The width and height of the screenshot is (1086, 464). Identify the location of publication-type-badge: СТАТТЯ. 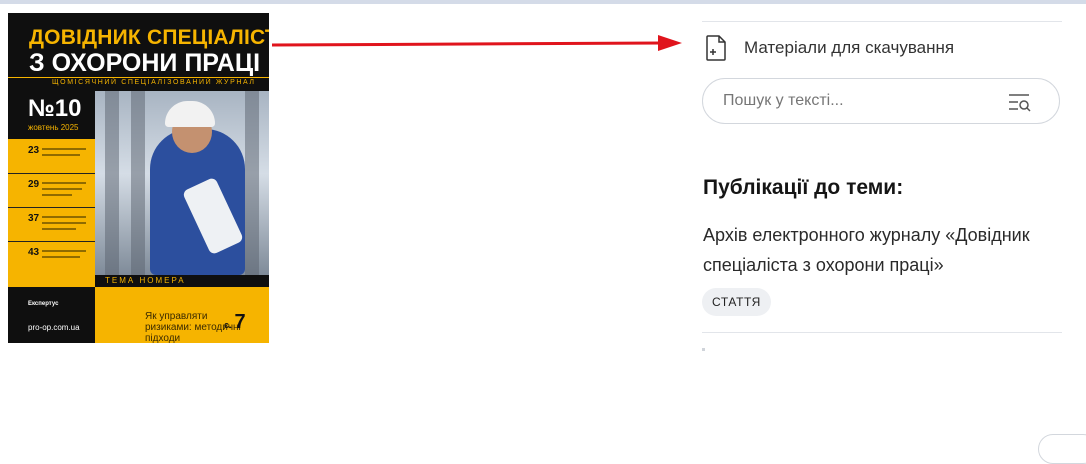
(736, 302).